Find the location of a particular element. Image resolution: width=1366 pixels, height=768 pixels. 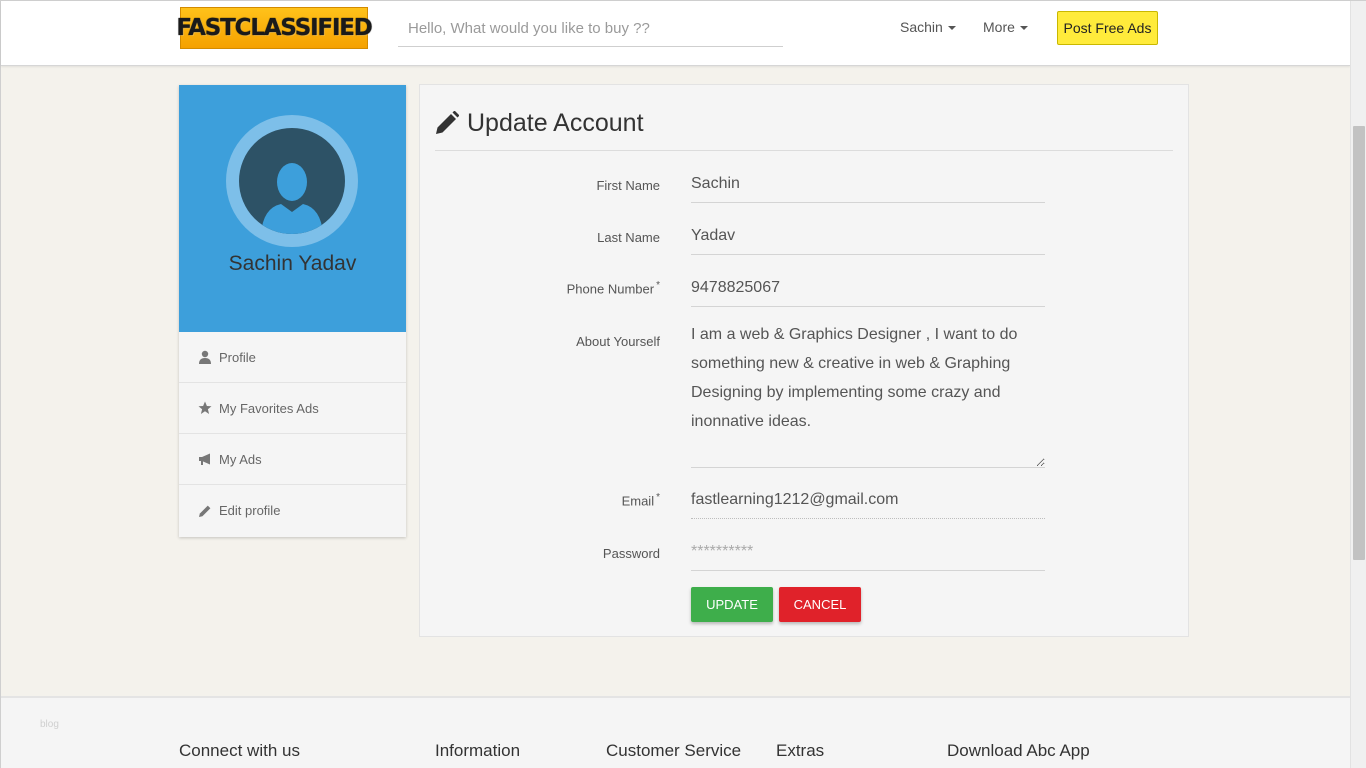

first-name-field is located at coordinates (868, 184).